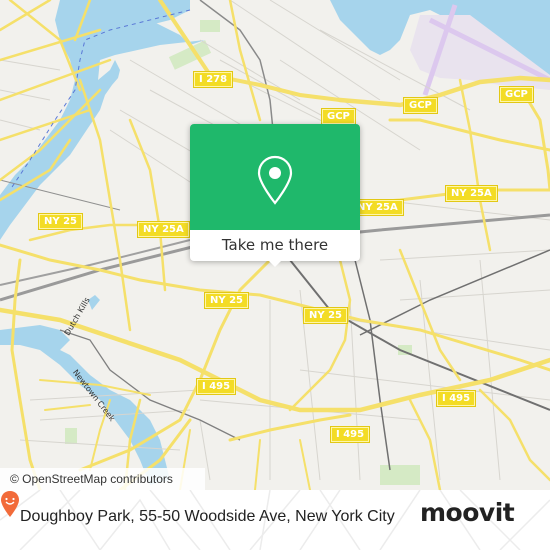 The image size is (550, 550). What do you see at coordinates (102, 479) in the screenshot?
I see `map-attribution: © OpenStreetMap contributors` at bounding box center [102, 479].